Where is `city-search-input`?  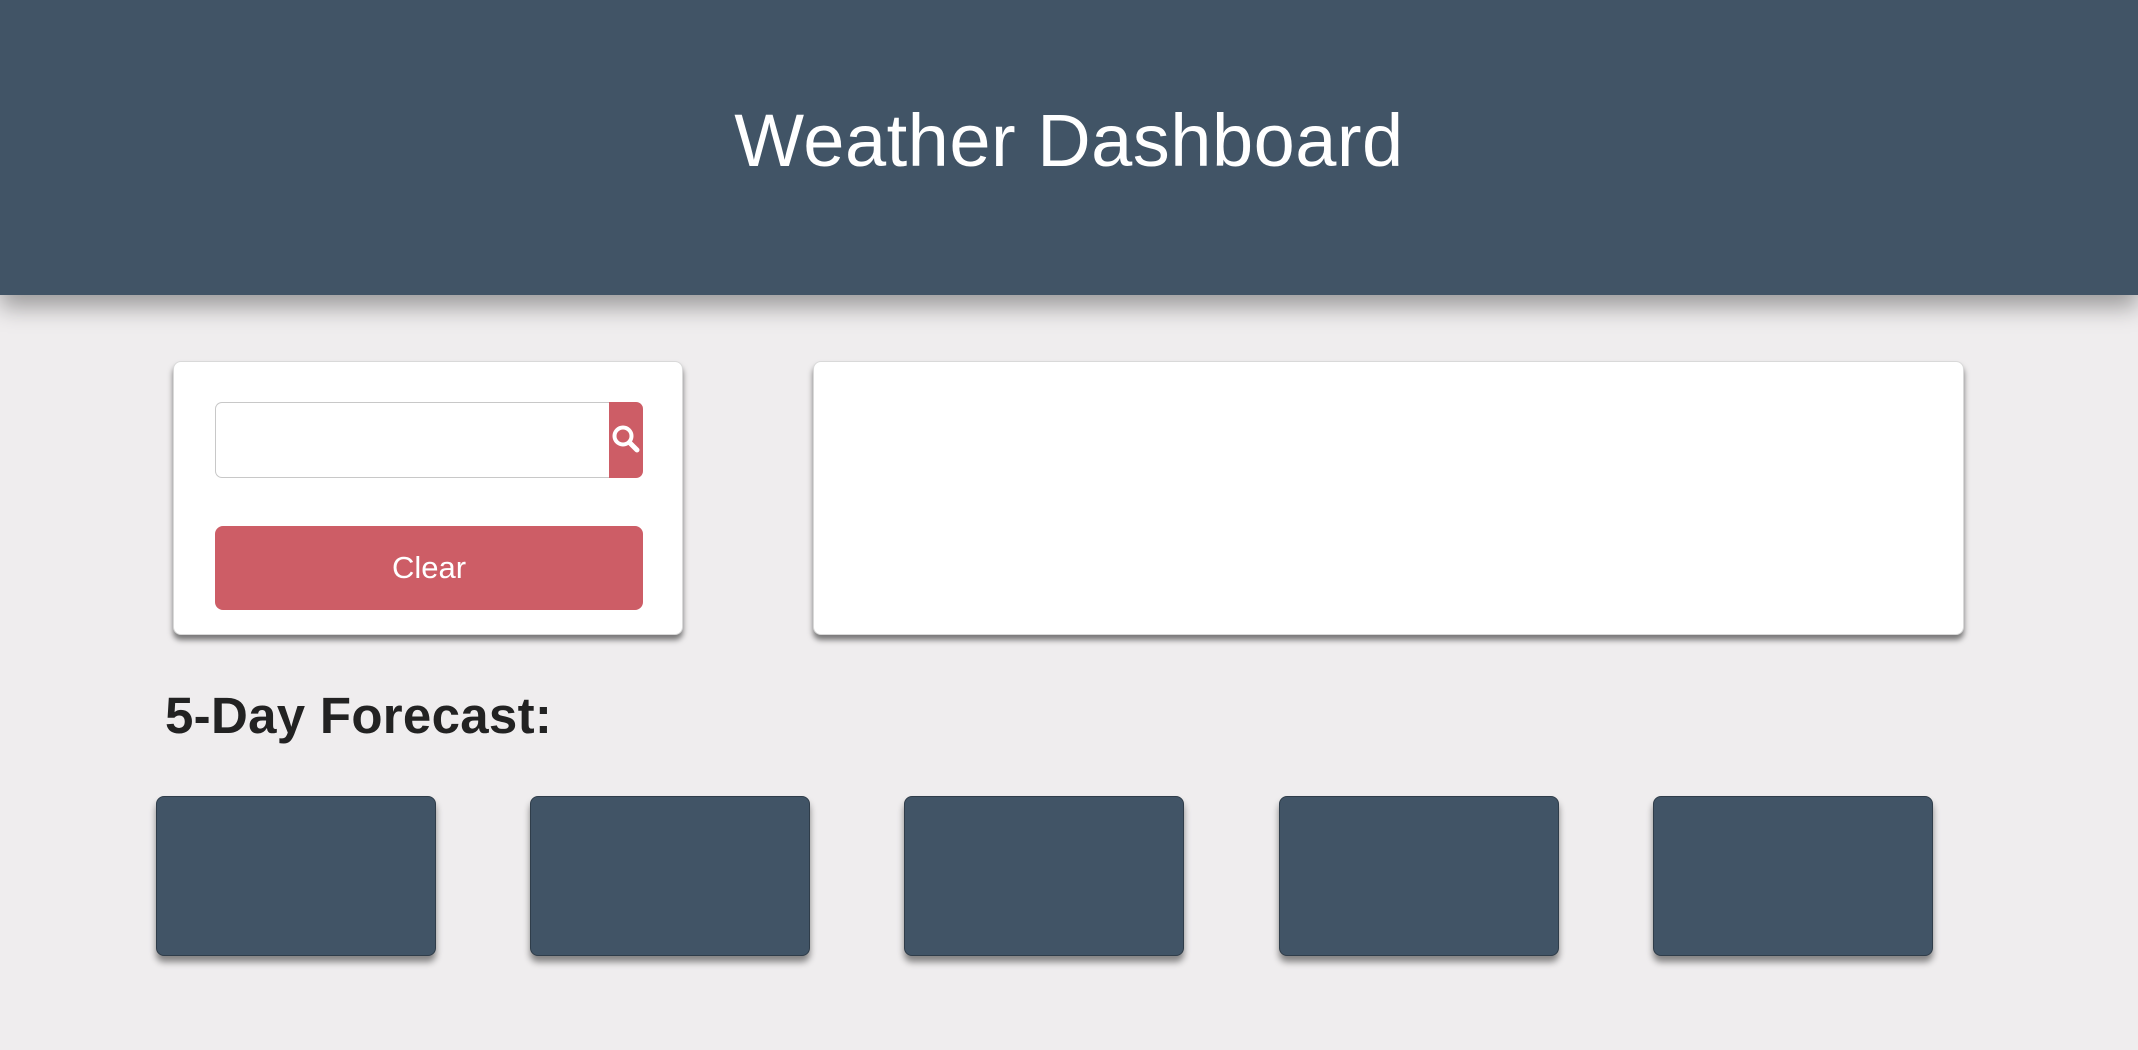
city-search-input is located at coordinates (412, 440).